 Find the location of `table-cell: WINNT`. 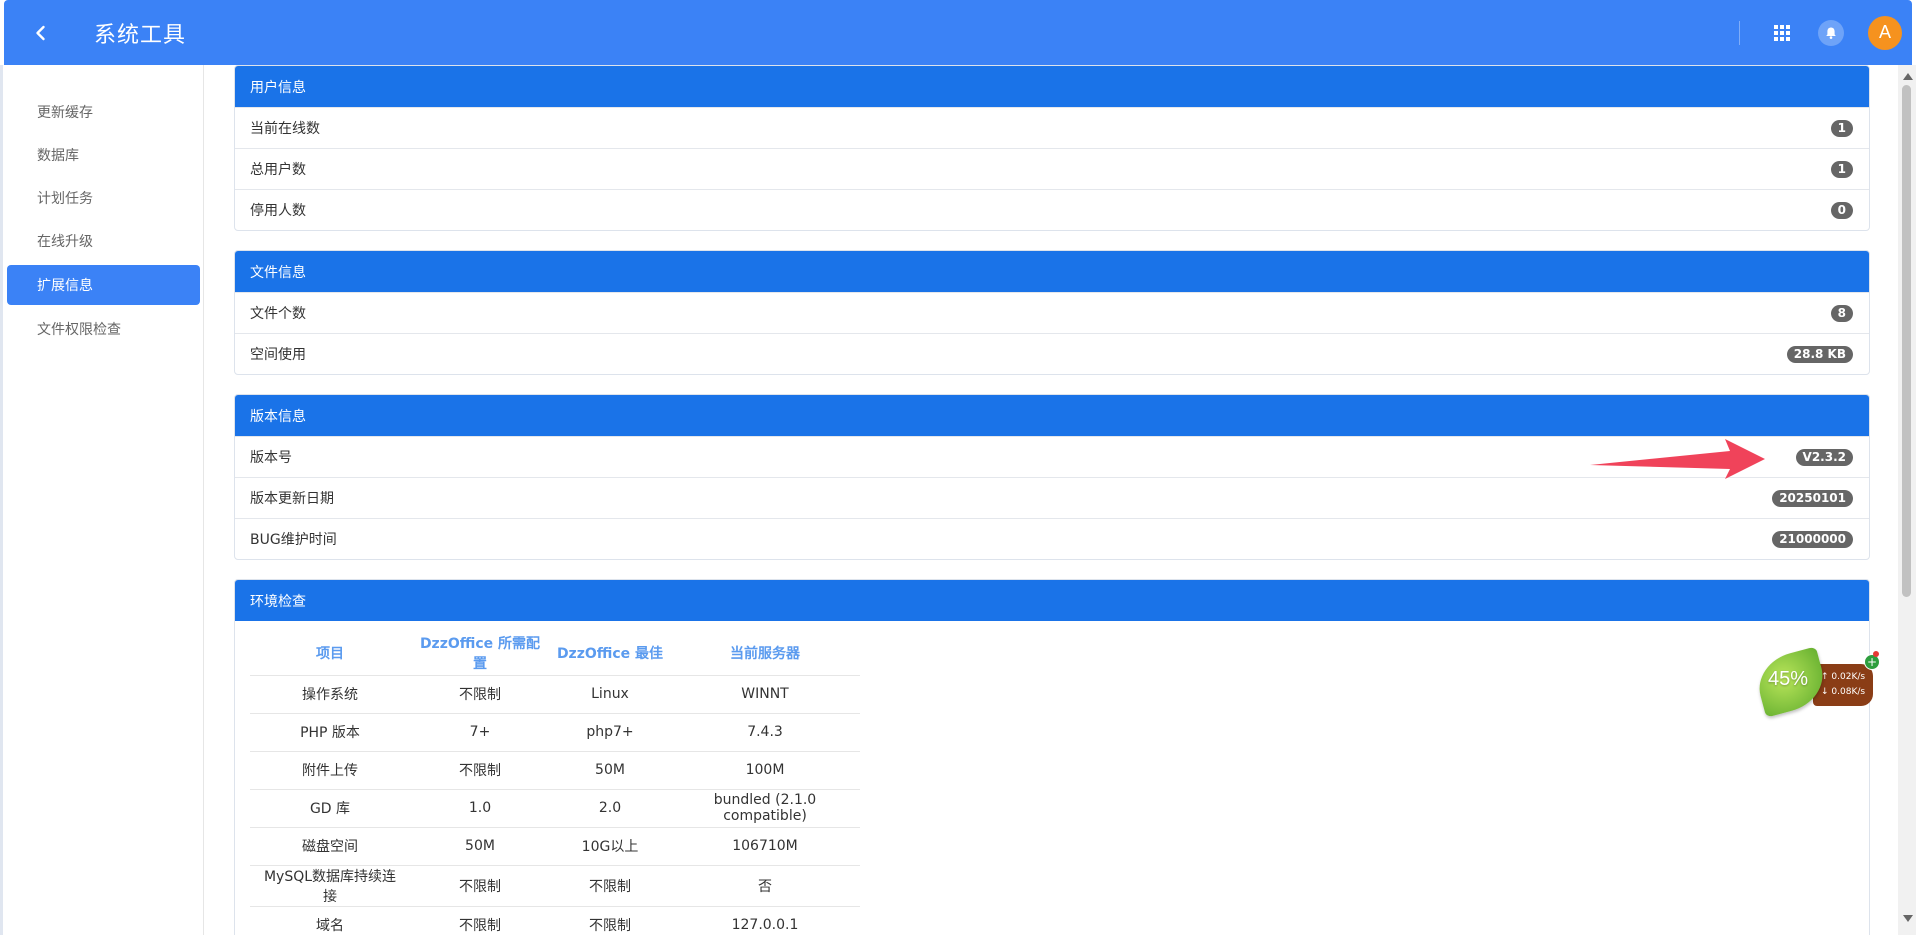

table-cell: WINNT is located at coordinates (765, 693).